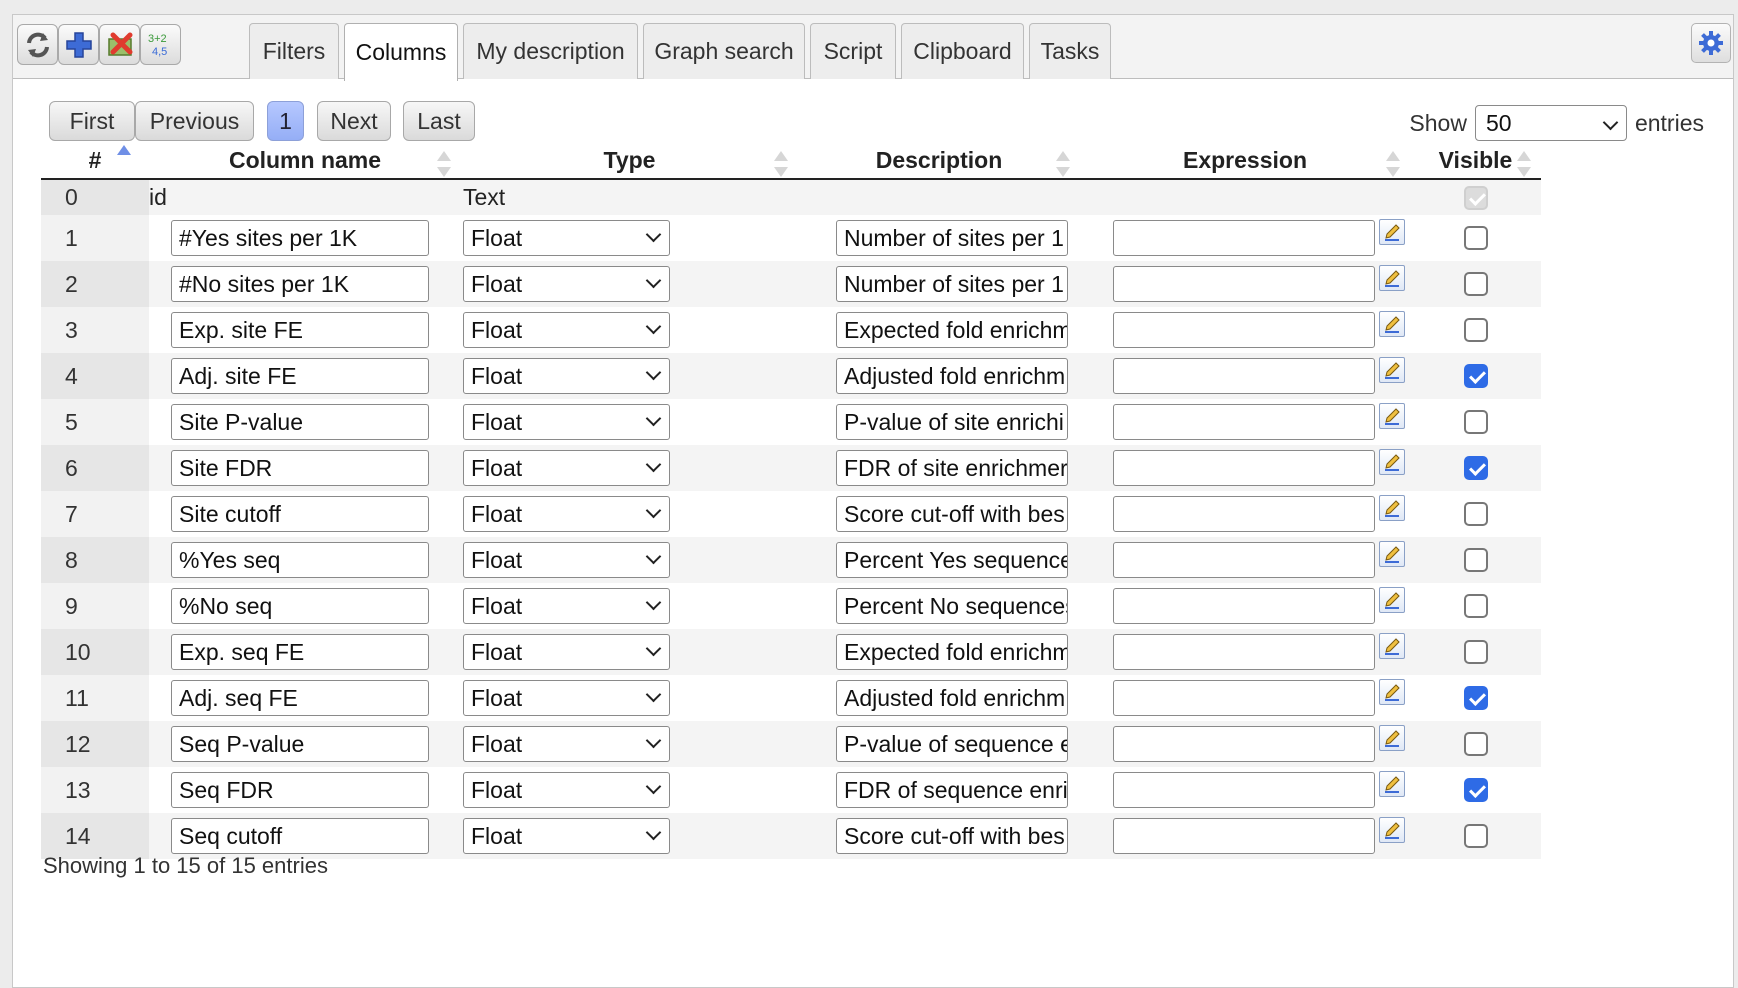  What do you see at coordinates (300, 836) in the screenshot?
I see `column-name-input: Seq cutoff` at bounding box center [300, 836].